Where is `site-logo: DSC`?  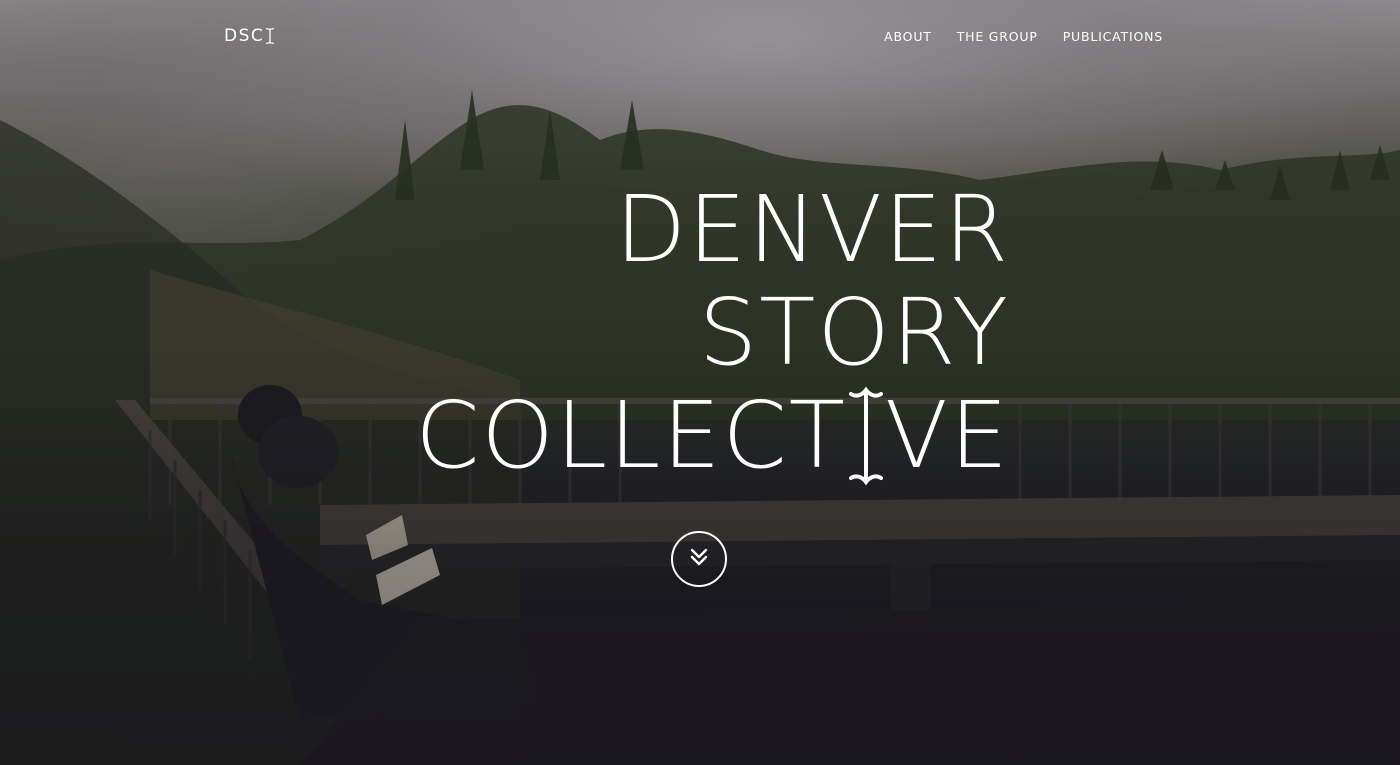
site-logo: DSC is located at coordinates (249, 36).